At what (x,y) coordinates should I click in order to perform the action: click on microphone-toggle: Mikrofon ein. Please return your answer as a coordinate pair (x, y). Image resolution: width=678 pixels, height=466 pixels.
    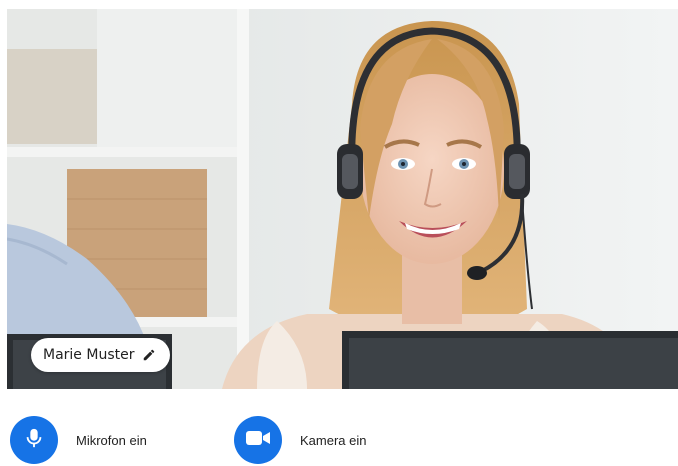
    Looking at the image, I should click on (78, 440).